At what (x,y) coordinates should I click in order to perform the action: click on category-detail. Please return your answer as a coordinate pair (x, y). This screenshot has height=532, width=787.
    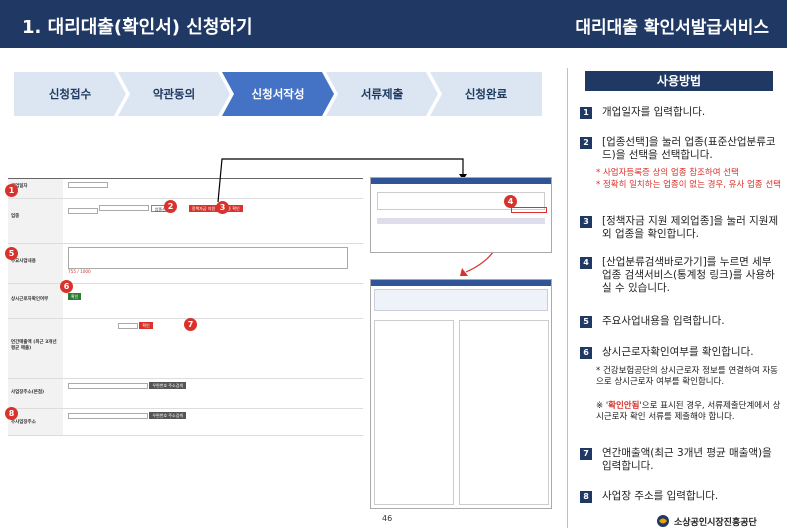
    Looking at the image, I should click on (504, 412).